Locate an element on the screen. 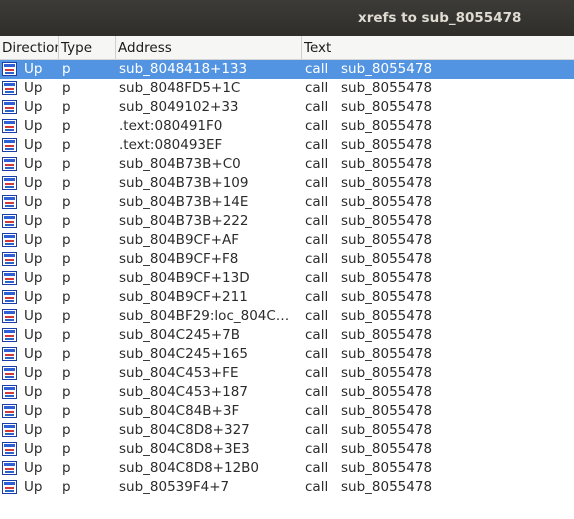  table-row: Up p sub_804C84B+3F call sub_8055478 is located at coordinates (287, 411).